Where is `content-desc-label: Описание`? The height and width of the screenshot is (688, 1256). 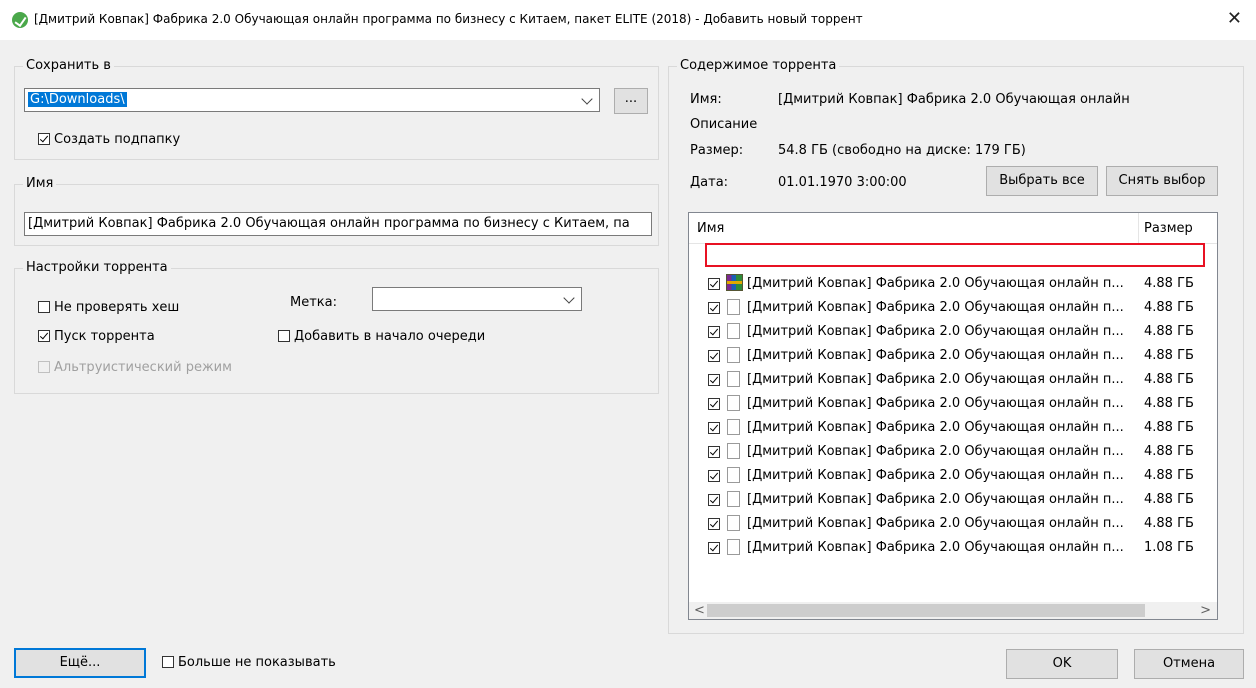
content-desc-label: Описание is located at coordinates (724, 124).